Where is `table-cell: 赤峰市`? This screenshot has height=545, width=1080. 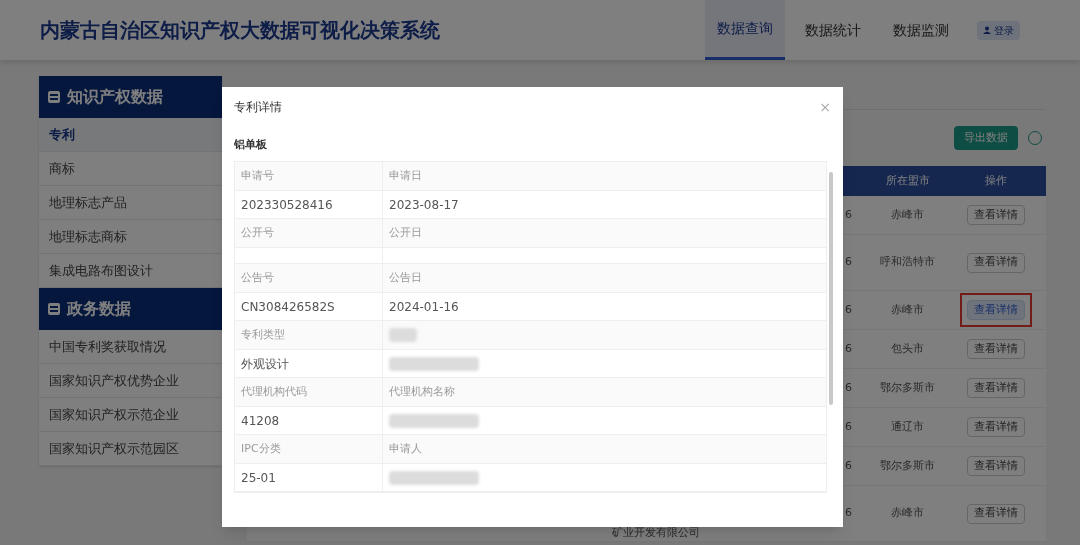 table-cell: 赤峰市 is located at coordinates (907, 513).